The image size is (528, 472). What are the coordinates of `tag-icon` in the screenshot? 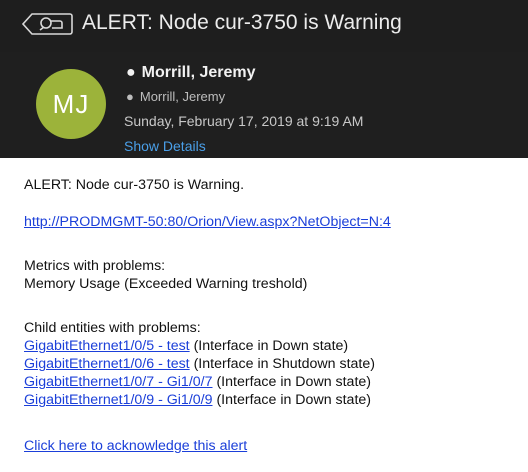 It's located at (48, 24).